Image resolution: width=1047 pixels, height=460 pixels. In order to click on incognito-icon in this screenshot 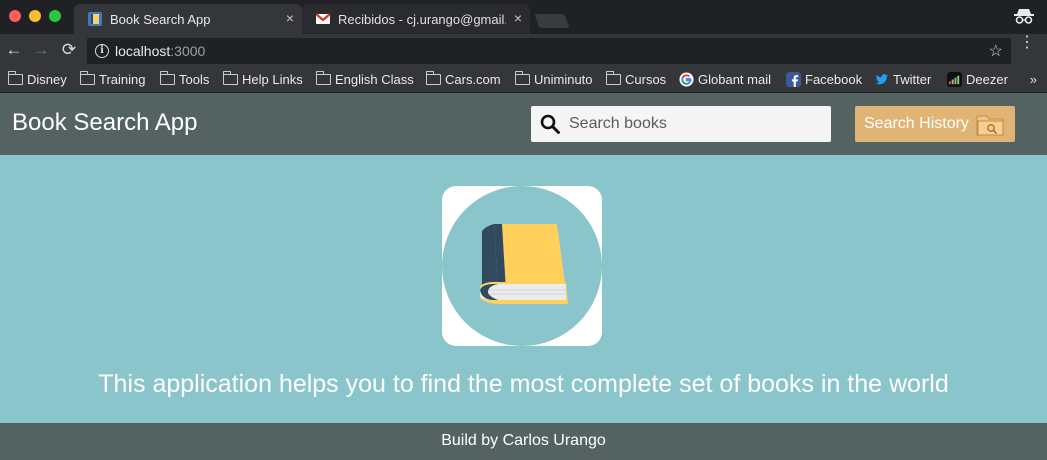, I will do `click(1024, 16)`.